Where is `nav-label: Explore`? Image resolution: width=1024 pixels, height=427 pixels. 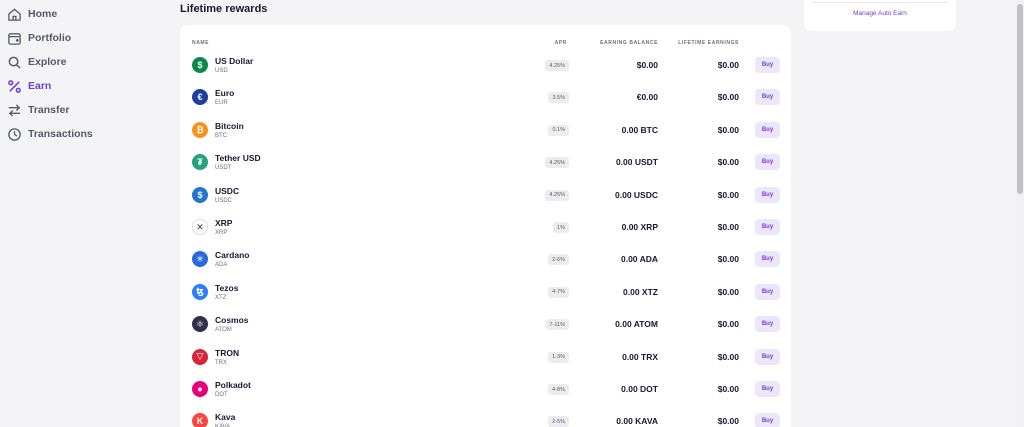
nav-label: Explore is located at coordinates (47, 62).